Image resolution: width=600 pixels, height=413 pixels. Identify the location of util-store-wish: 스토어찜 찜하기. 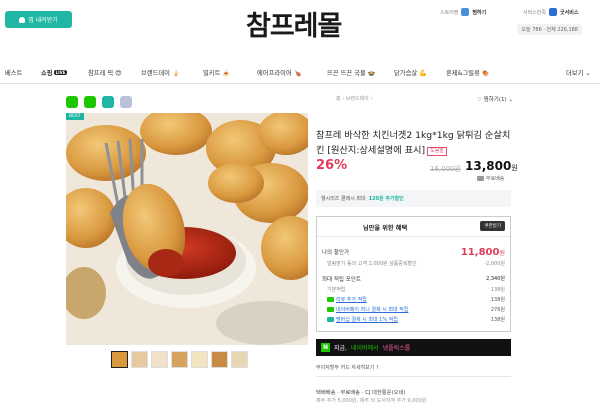
(463, 12).